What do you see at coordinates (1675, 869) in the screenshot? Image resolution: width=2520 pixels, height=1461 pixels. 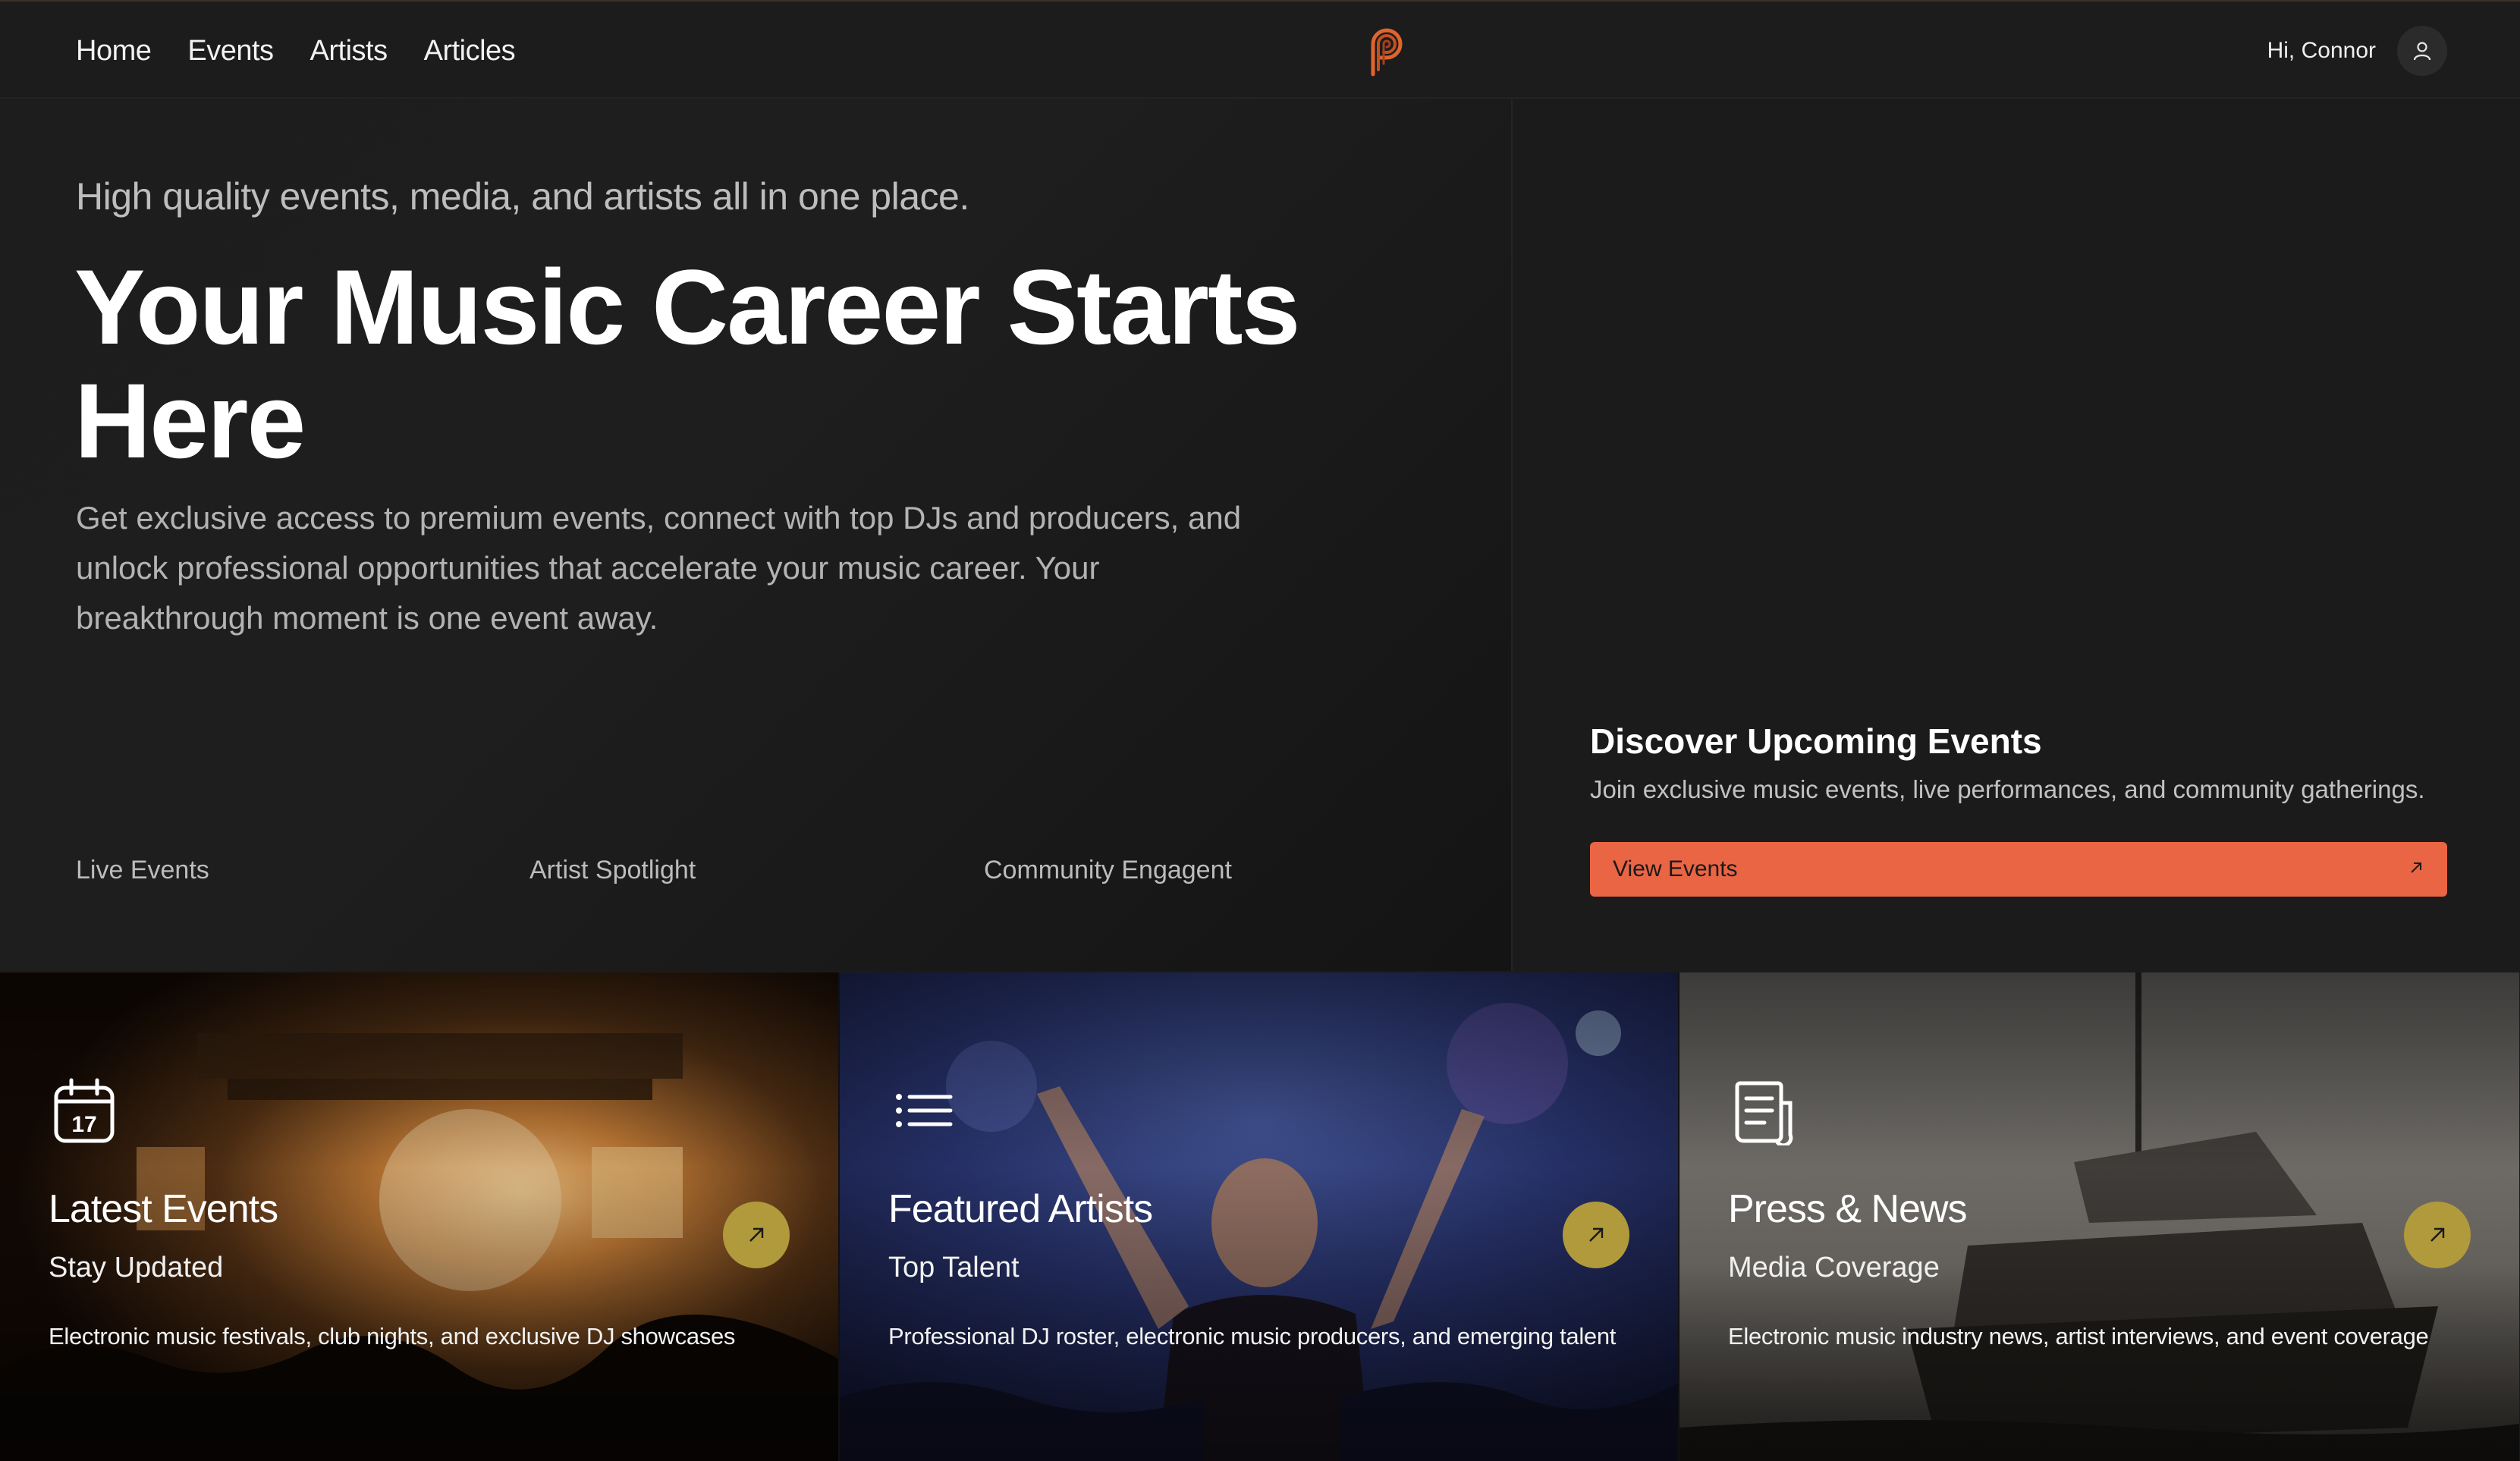 I see `view-events-label: View Events` at bounding box center [1675, 869].